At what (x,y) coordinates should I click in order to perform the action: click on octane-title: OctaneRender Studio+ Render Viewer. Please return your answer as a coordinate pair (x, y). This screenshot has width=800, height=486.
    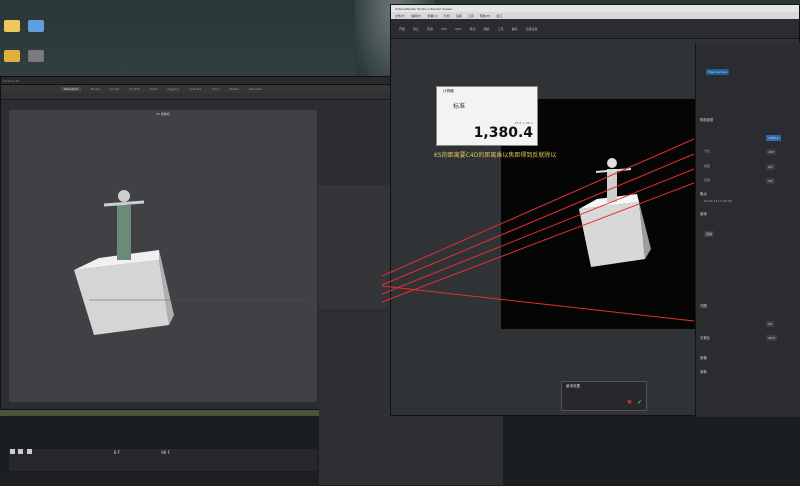
    Looking at the image, I should click on (424, 8).